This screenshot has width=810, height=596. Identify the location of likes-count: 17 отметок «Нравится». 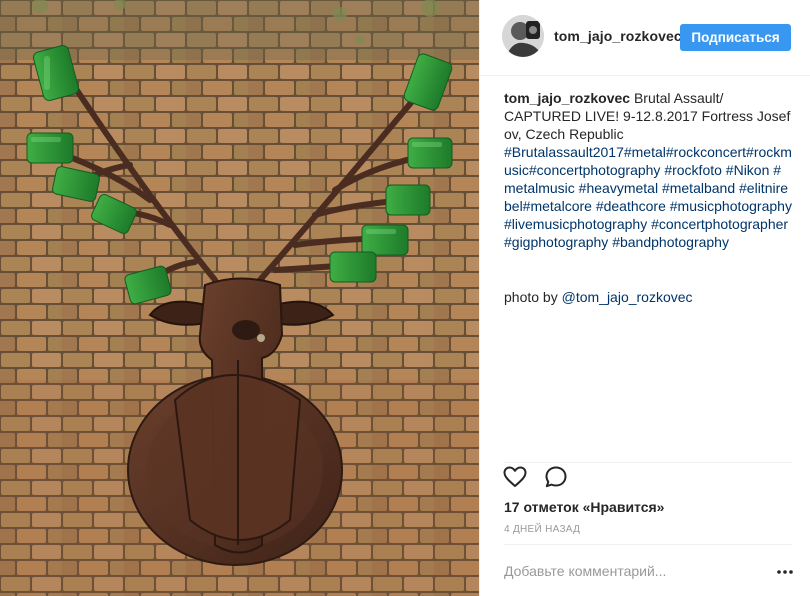
(584, 507).